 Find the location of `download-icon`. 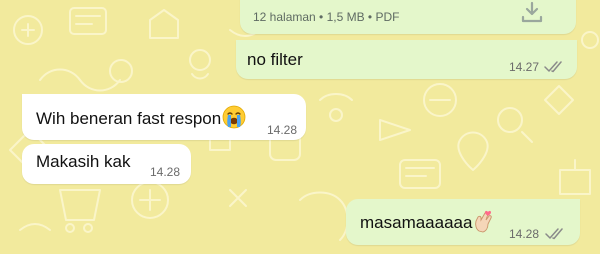

download-icon is located at coordinates (532, 12).